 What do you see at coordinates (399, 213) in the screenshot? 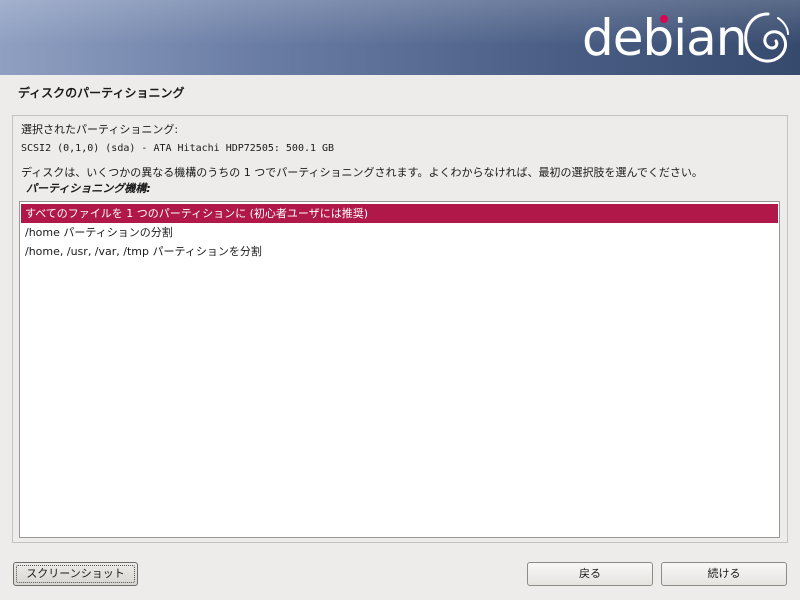
I see `list-item: すべてのファイルを 1 つのパーティションに (初心者ユーザには推奨)` at bounding box center [399, 213].